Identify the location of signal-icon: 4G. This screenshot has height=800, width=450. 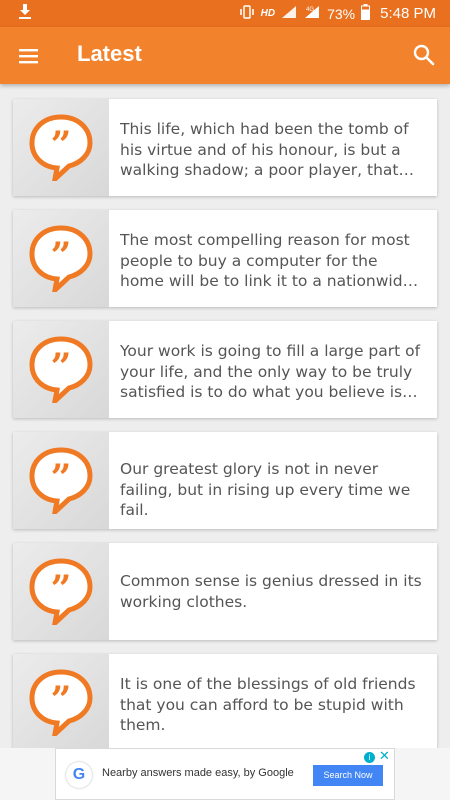
(312, 13).